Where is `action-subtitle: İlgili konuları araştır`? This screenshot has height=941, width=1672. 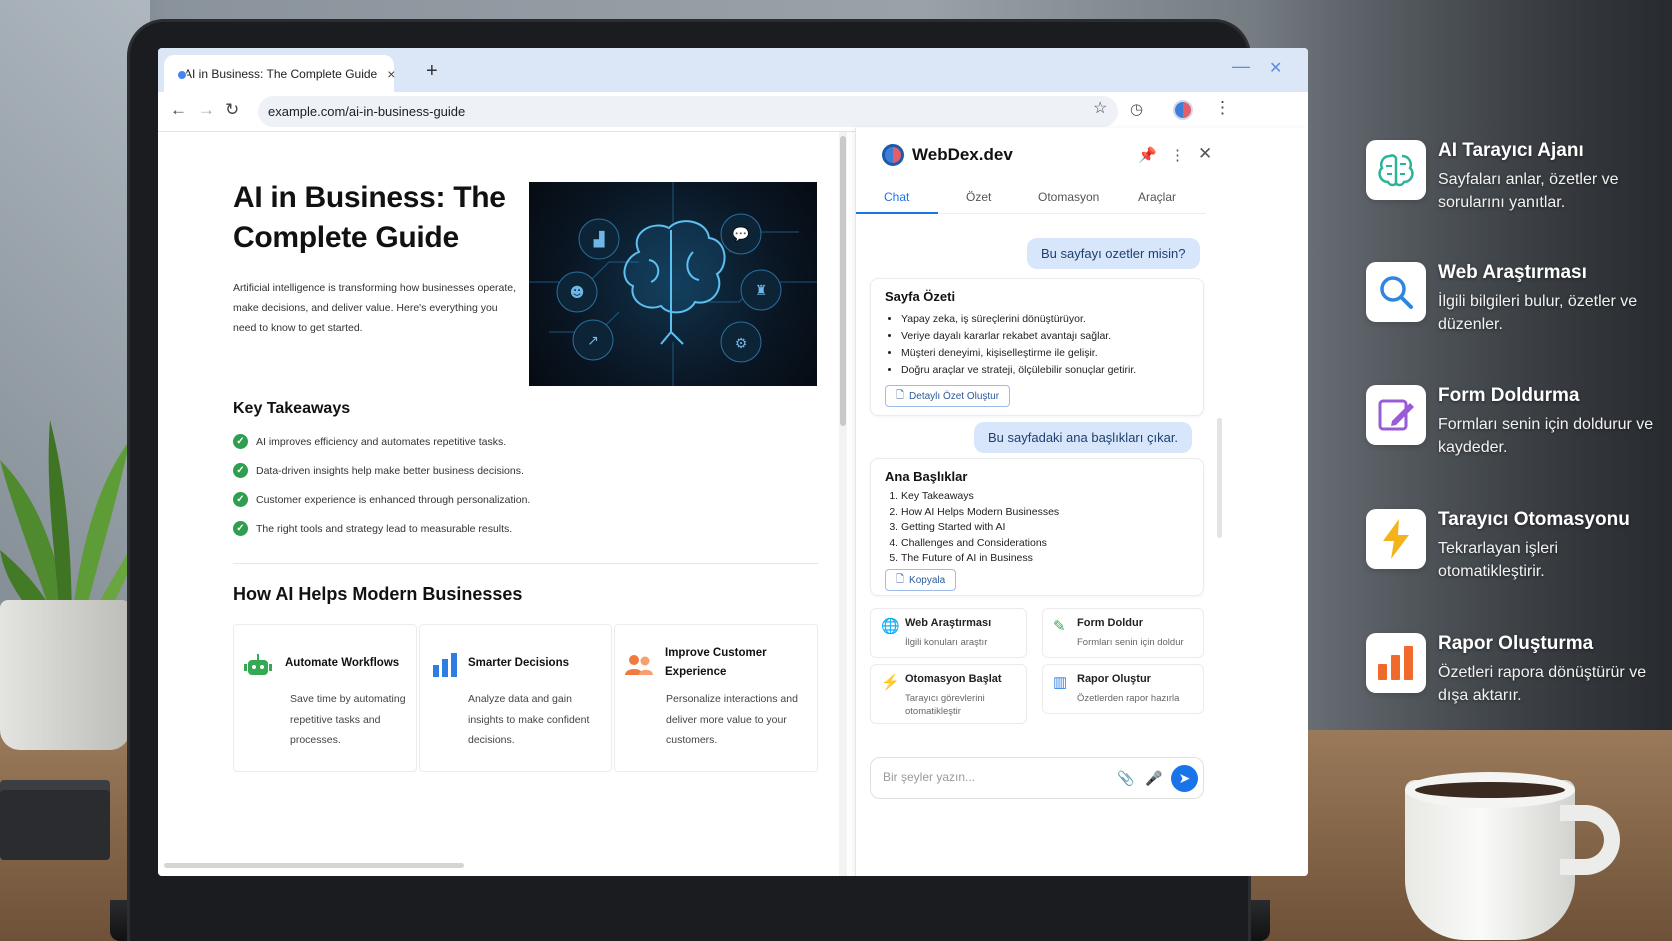 action-subtitle: İlgili konuları araştır is located at coordinates (946, 642).